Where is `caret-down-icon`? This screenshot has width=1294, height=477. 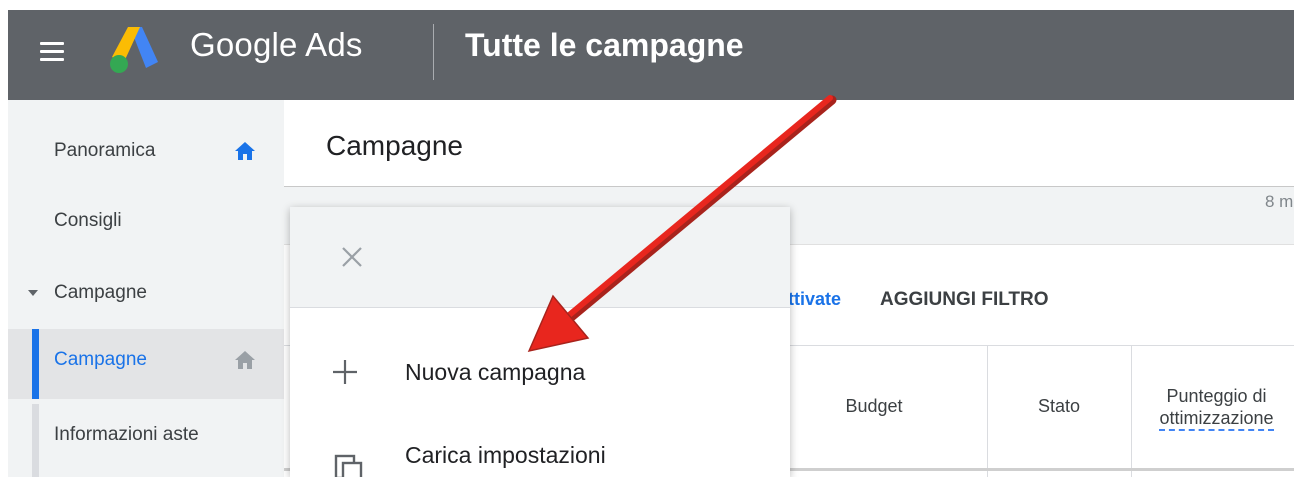
caret-down-icon is located at coordinates (33, 293).